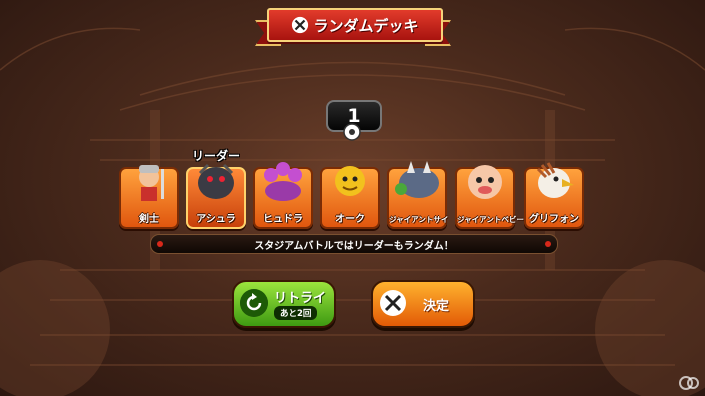 Image resolution: width=705 pixels, height=396 pixels. Describe the element at coordinates (485, 182) in the screenshot. I see `giant-baby-icon` at that location.